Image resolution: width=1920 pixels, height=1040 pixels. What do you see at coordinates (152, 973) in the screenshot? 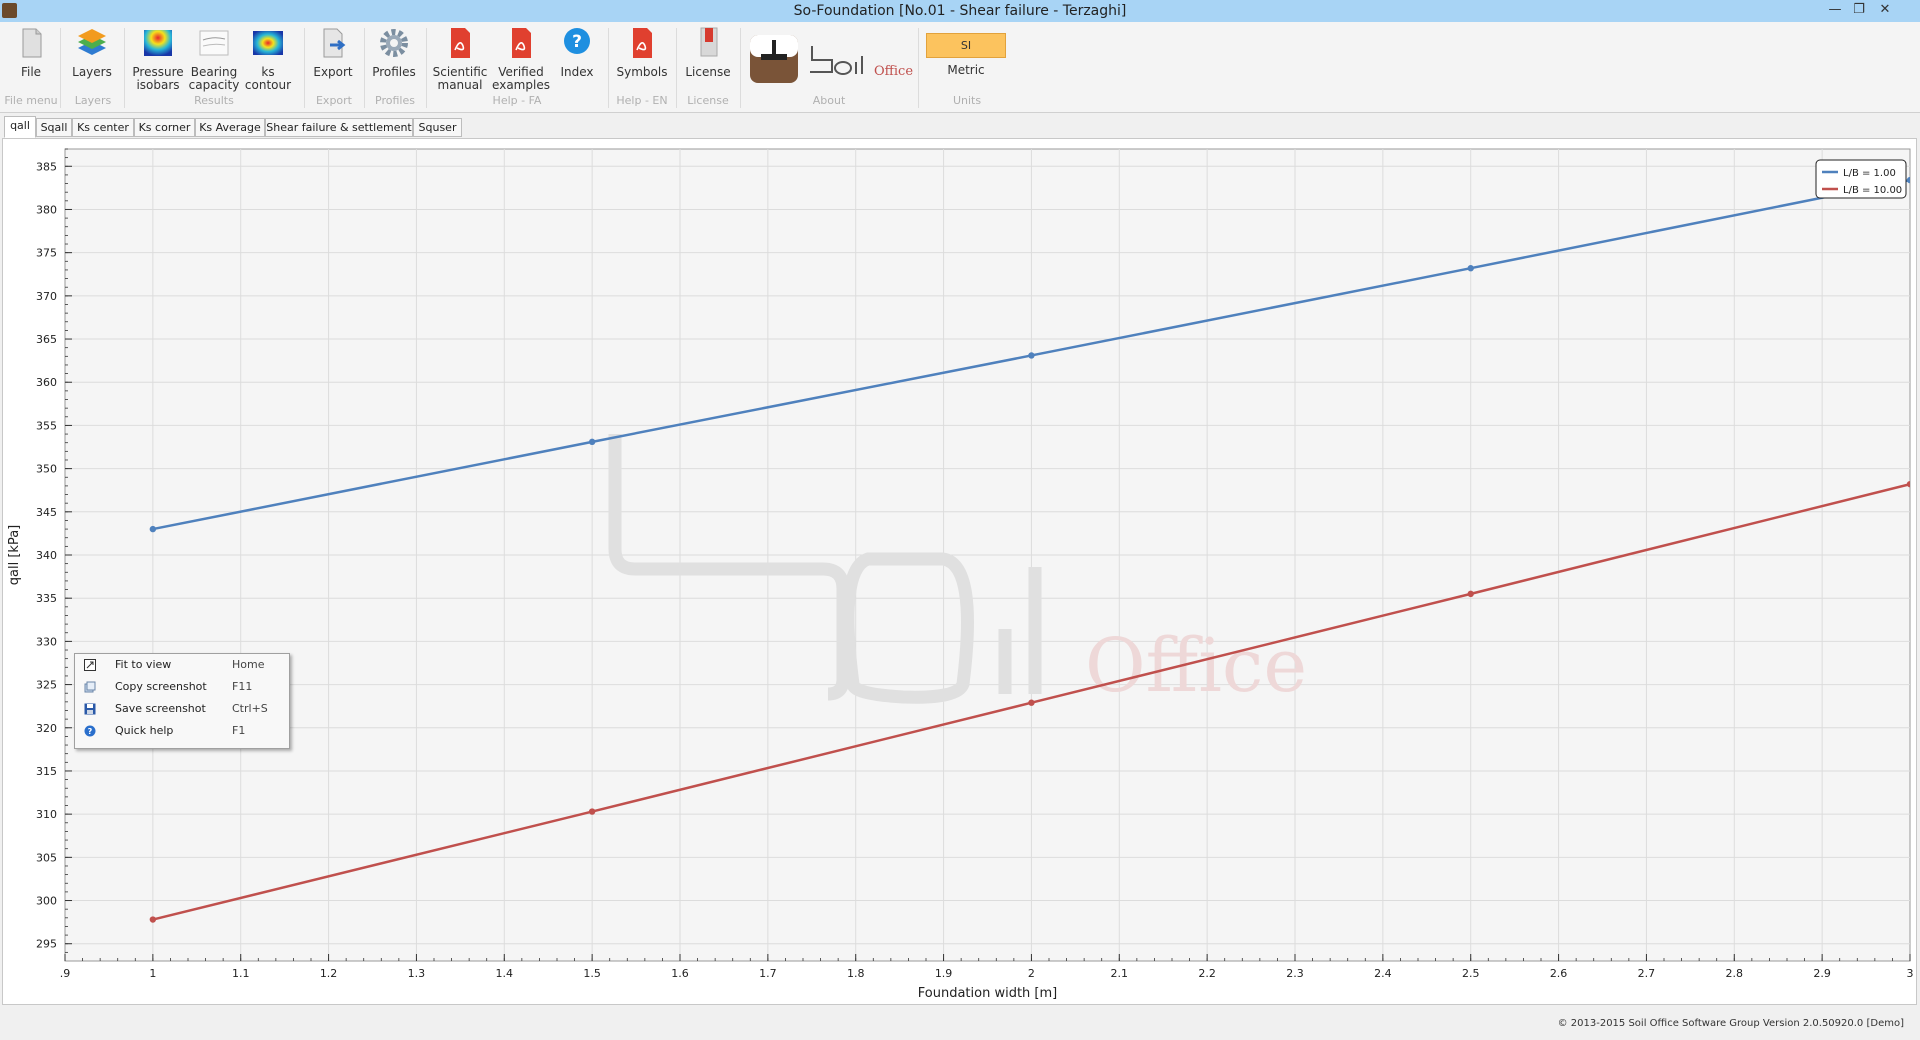
I see `x-tick-label: 1` at bounding box center [152, 973].